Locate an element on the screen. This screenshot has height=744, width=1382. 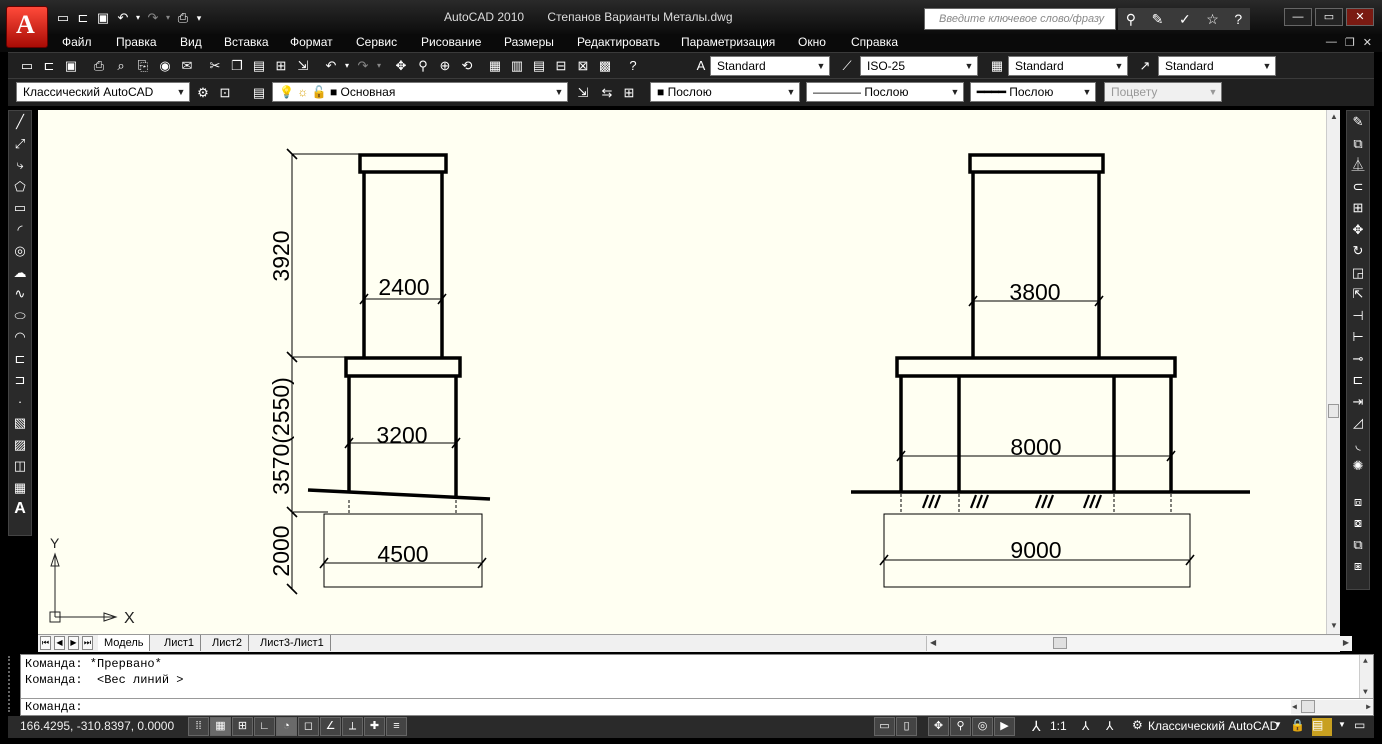
annotation-scale-icon: ⅄ is located at coordinates (1036, 726).